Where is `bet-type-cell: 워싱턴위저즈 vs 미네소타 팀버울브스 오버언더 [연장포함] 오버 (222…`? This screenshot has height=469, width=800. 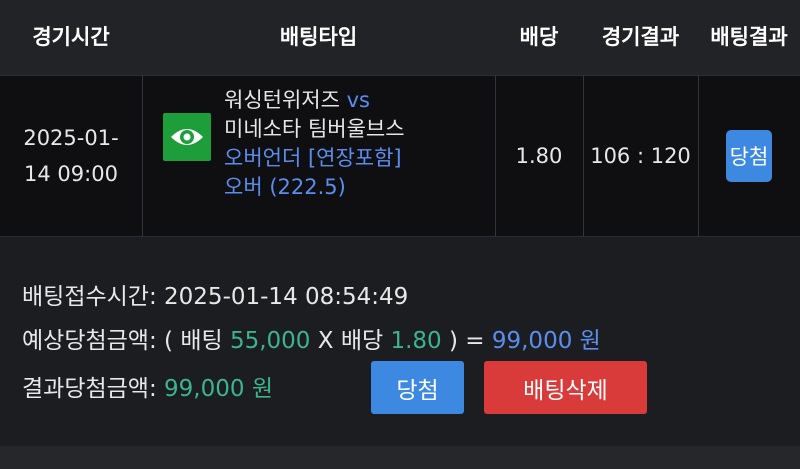
bet-type-cell: 워싱턴위저즈 vs 미네소타 팀버울브스 오버언더 [연장포함] 오버 (222… is located at coordinates (359, 144).